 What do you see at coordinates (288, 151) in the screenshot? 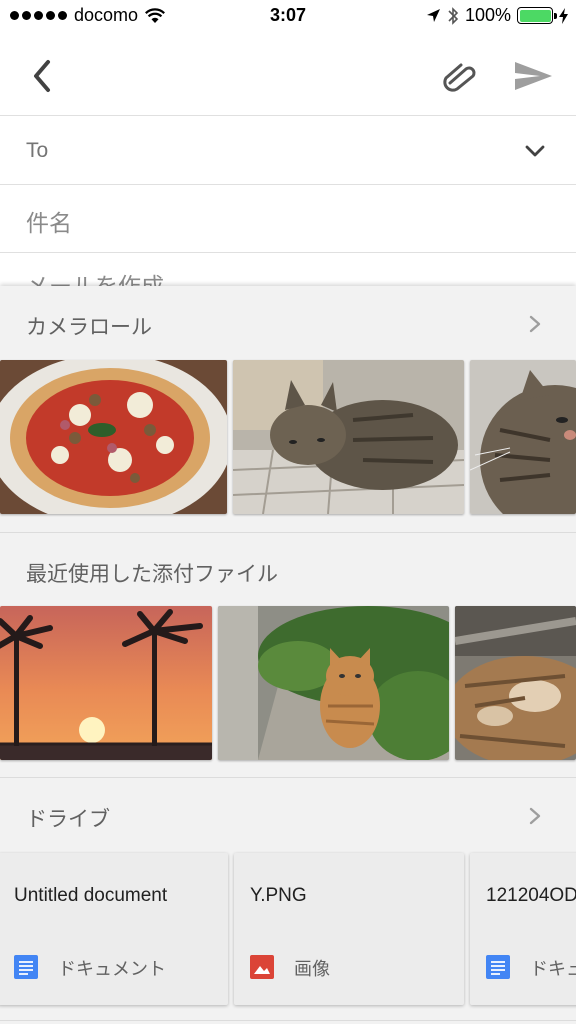
I see `to-field: To` at bounding box center [288, 151].